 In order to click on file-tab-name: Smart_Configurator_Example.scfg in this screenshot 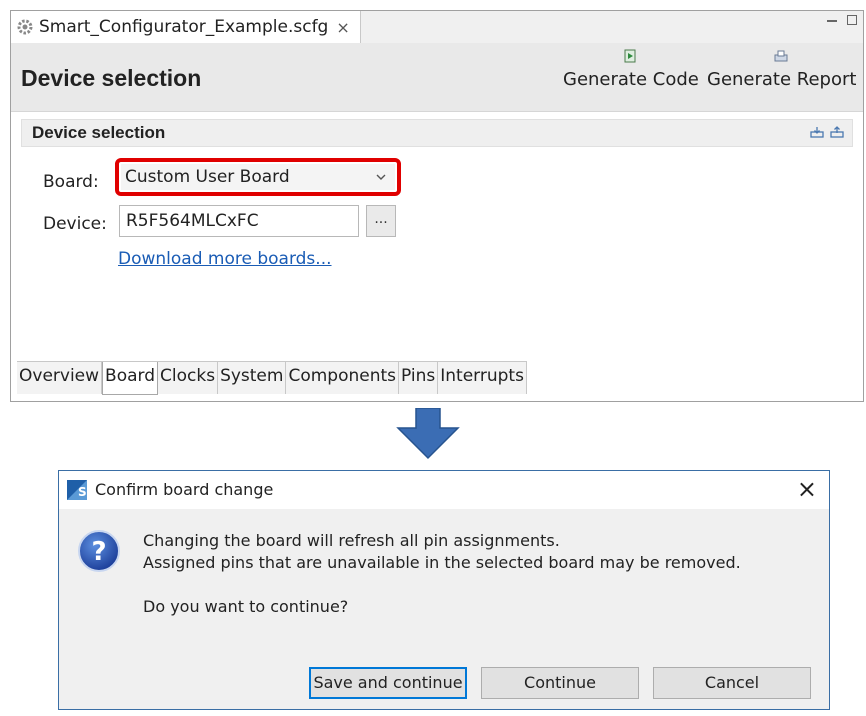, I will do `click(184, 27)`.